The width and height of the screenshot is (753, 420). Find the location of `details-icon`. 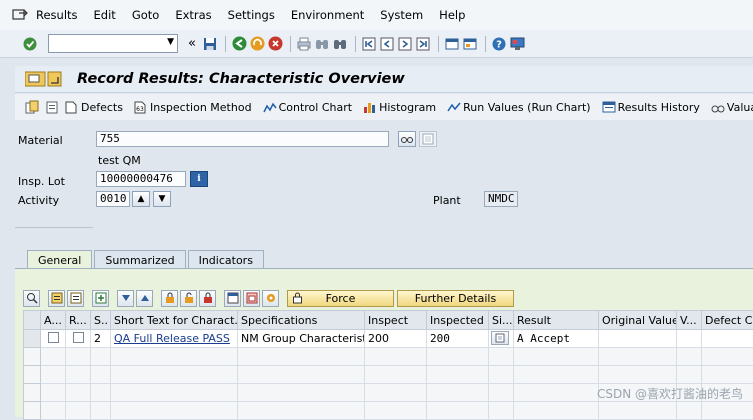

details-icon is located at coordinates (428, 139).